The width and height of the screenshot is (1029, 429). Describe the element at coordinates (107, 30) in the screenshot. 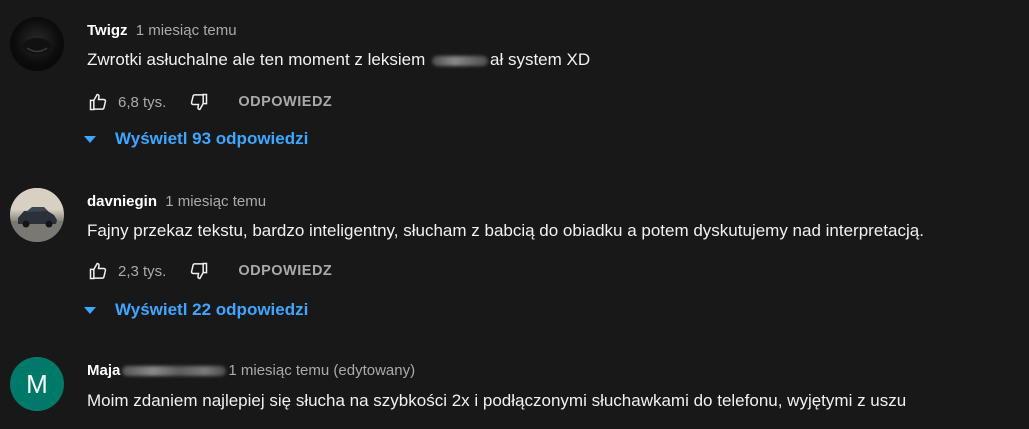

I see `comment-author: Twigz` at that location.